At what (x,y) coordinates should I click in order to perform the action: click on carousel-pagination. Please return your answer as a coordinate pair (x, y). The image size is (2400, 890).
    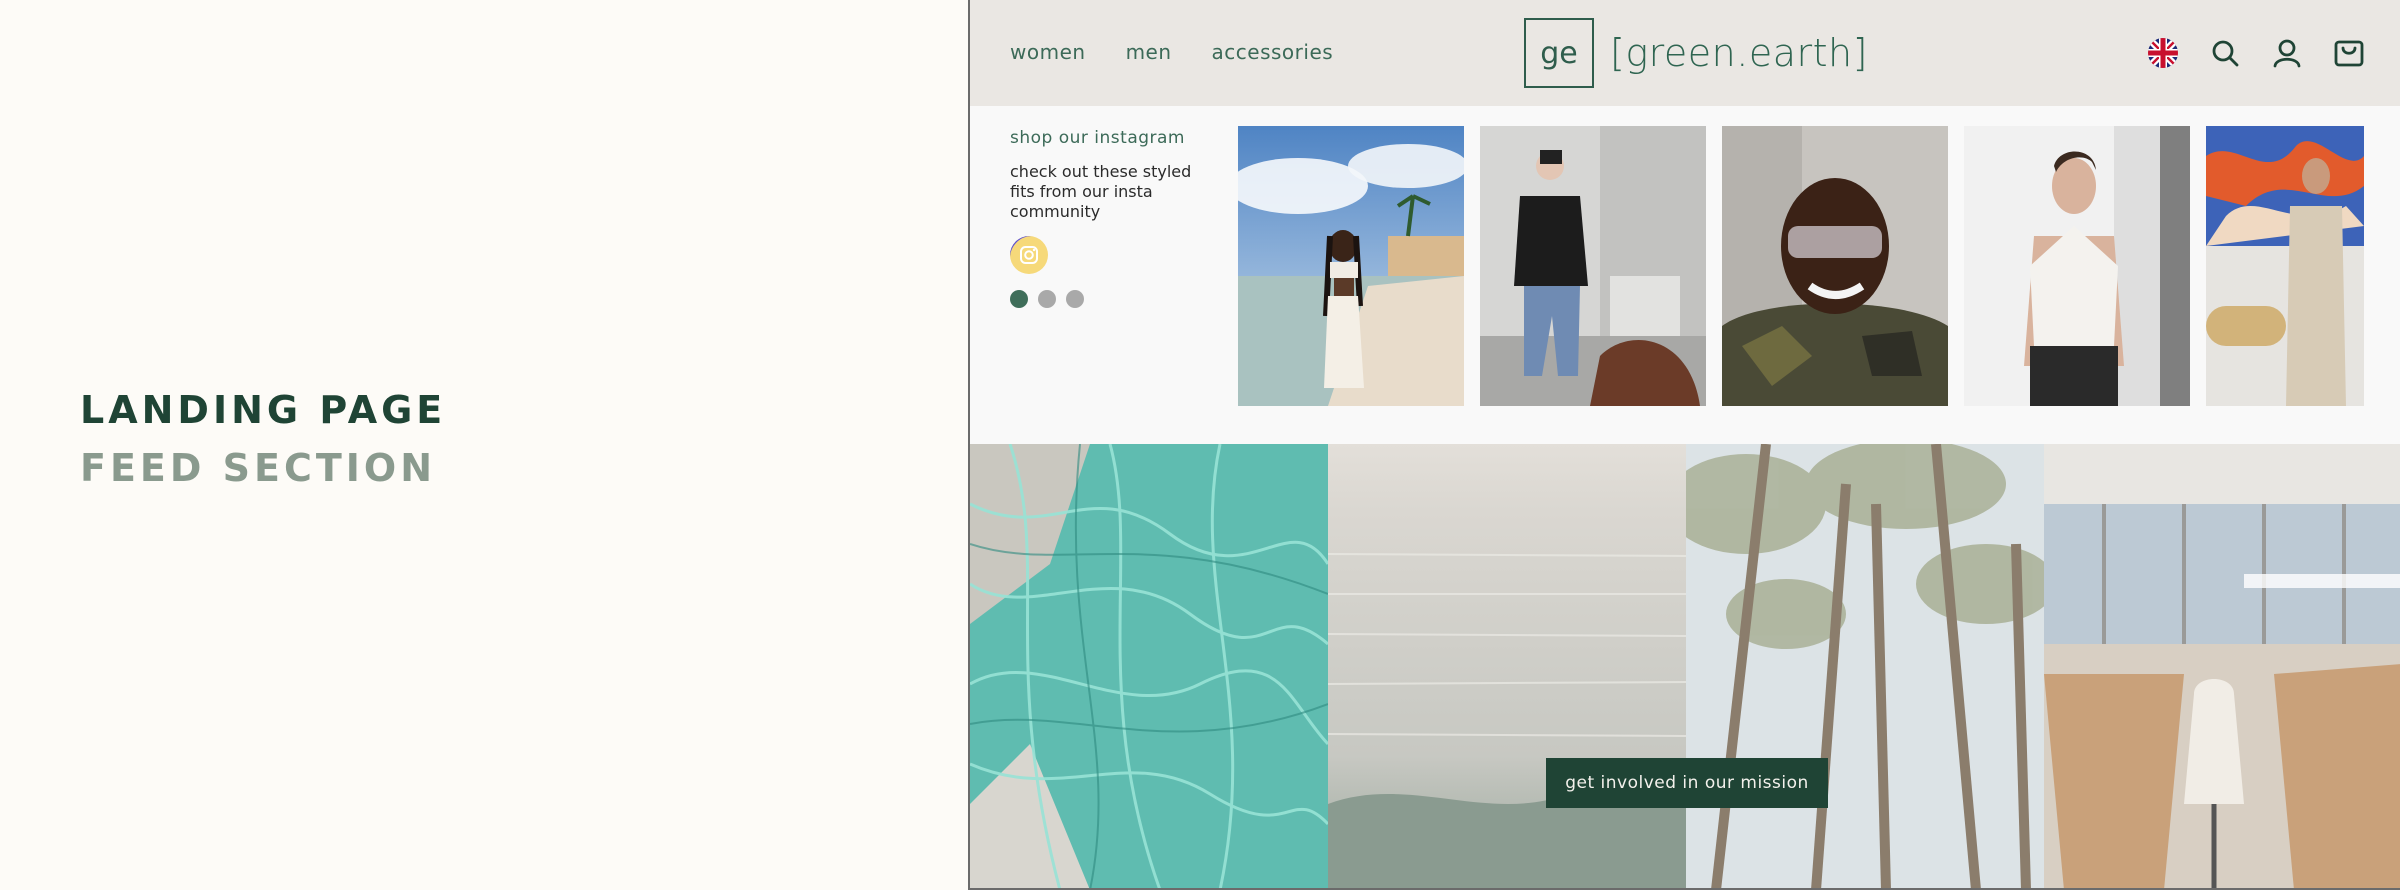
    Looking at the image, I should click on (1047, 299).